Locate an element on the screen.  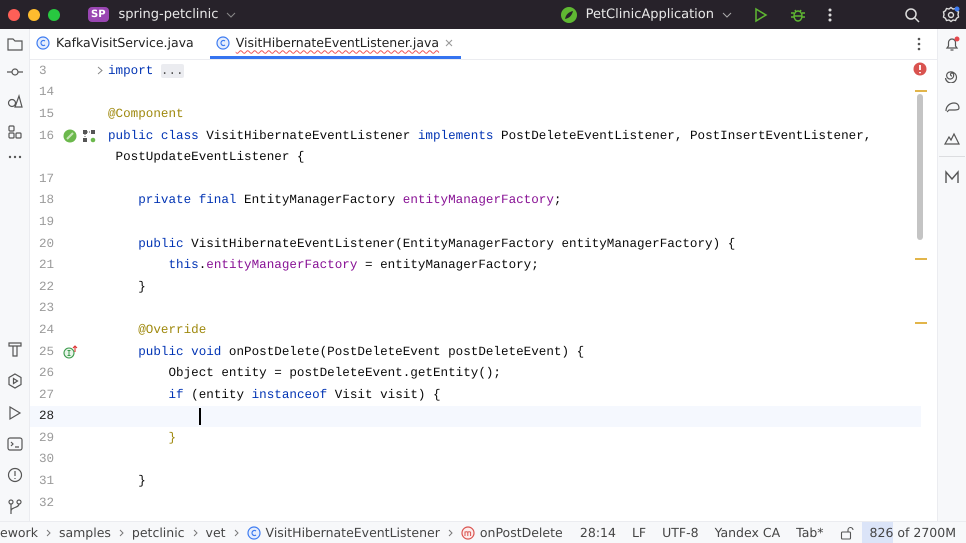
turtle-icon is located at coordinates (952, 107).